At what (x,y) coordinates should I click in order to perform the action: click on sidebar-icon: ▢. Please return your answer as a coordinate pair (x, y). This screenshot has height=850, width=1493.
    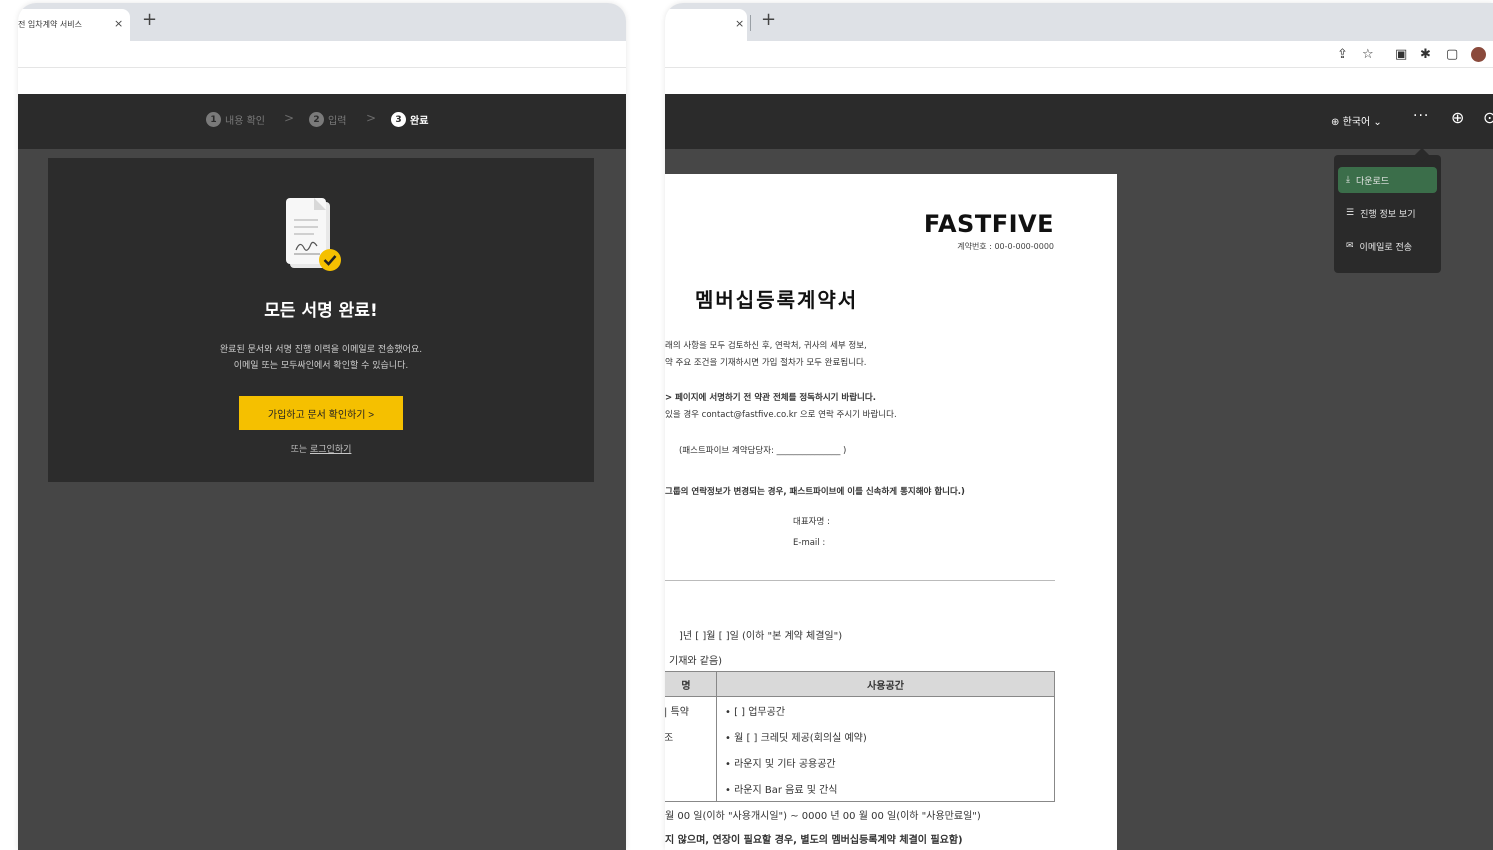
    Looking at the image, I should click on (1452, 54).